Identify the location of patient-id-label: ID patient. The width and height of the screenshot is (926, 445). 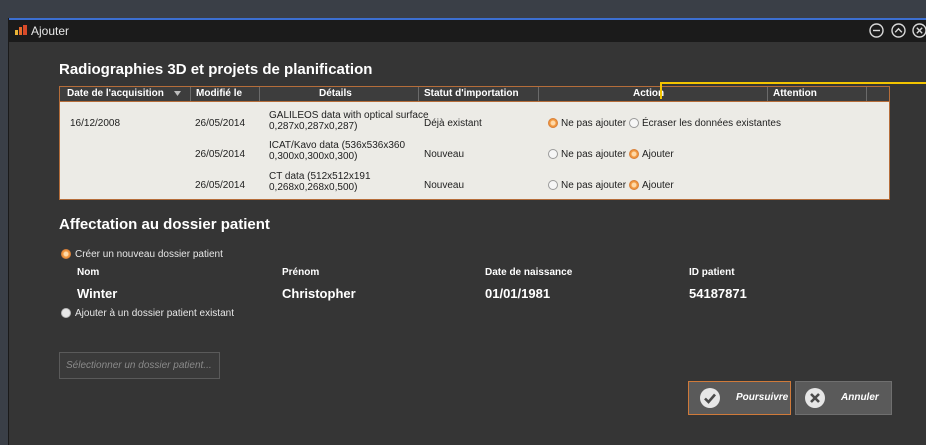
(712, 272).